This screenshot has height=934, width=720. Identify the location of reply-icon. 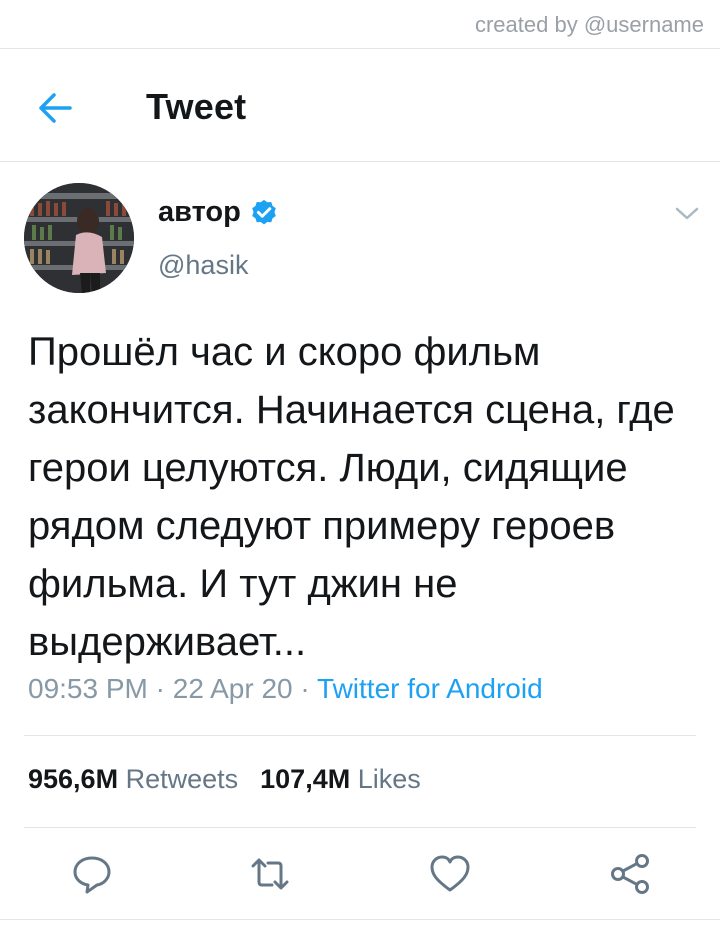
(92, 875).